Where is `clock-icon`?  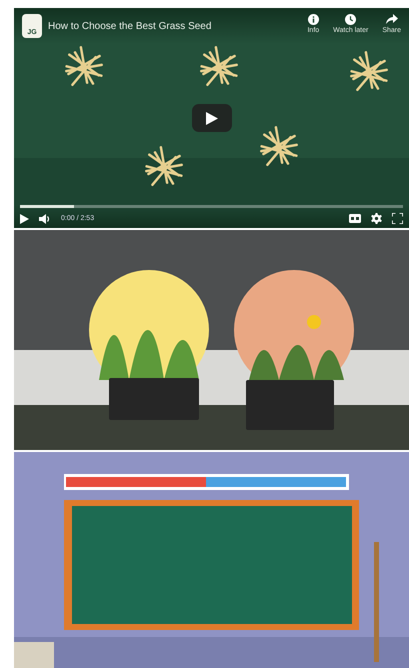 clock-icon is located at coordinates (350, 19).